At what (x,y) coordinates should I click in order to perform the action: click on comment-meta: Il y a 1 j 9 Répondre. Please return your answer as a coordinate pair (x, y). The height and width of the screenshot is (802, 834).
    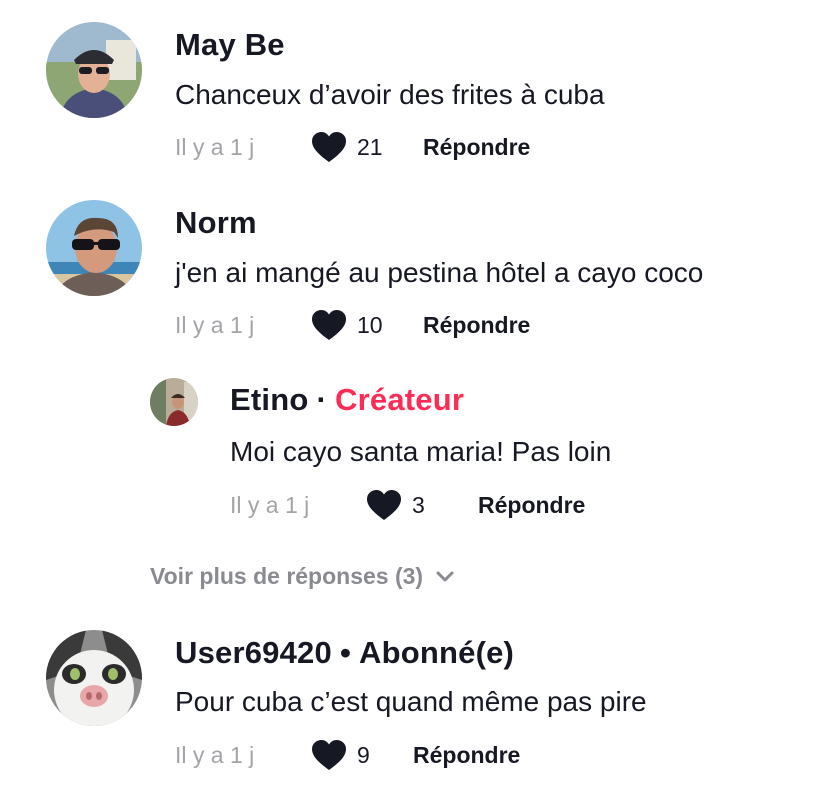
    Looking at the image, I should click on (347, 755).